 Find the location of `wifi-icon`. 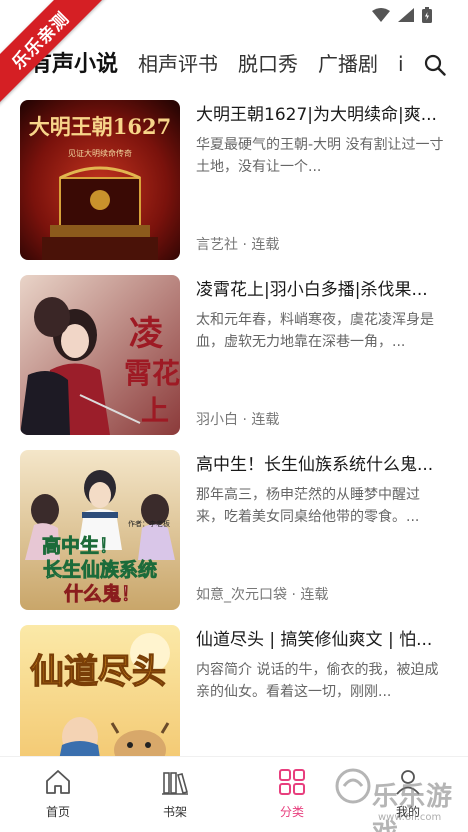

wifi-icon is located at coordinates (381, 15).